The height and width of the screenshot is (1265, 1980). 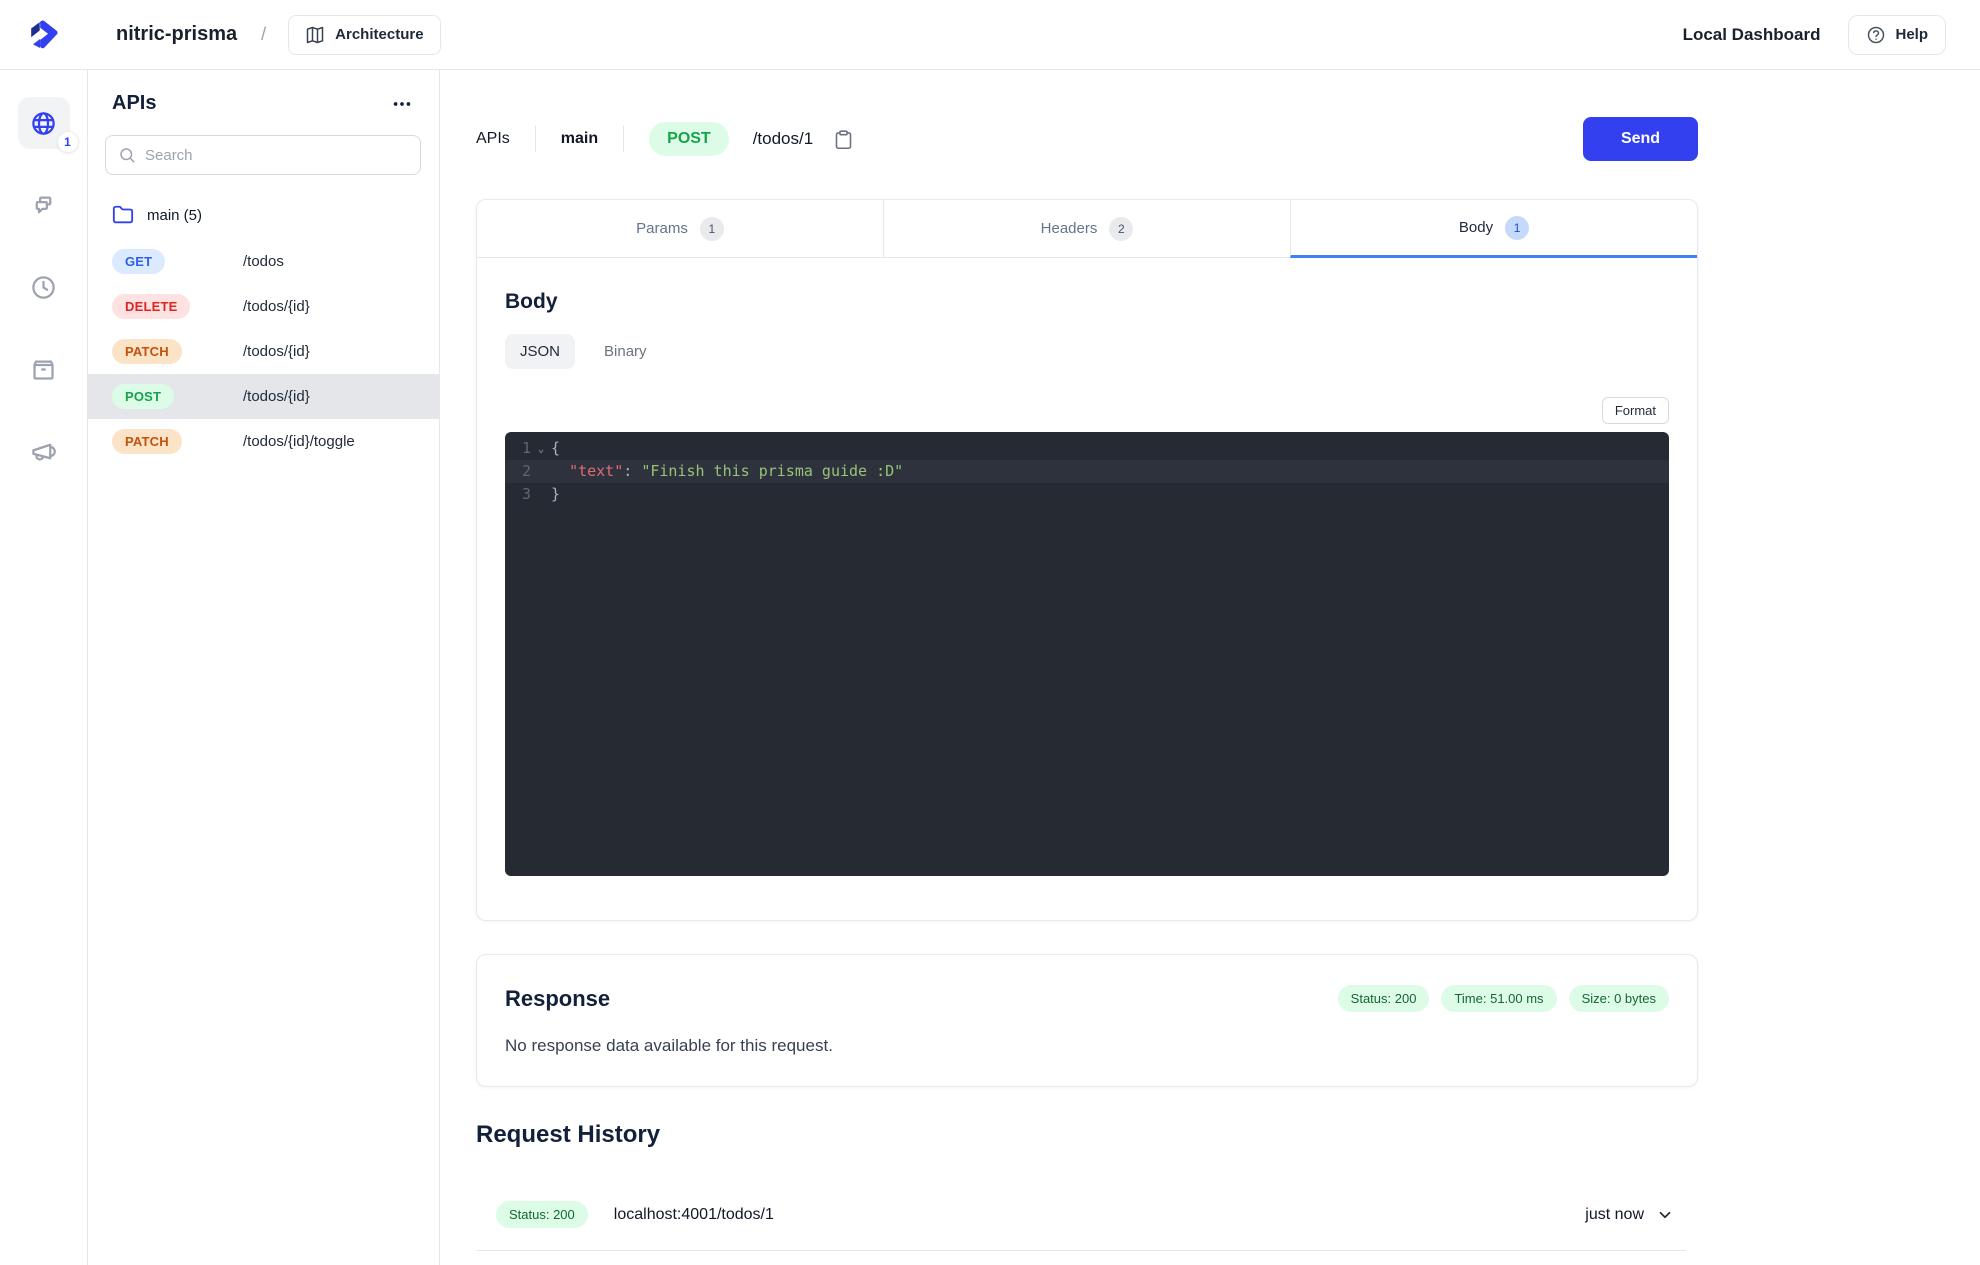 I want to click on format-button: Format, so click(x=1635, y=410).